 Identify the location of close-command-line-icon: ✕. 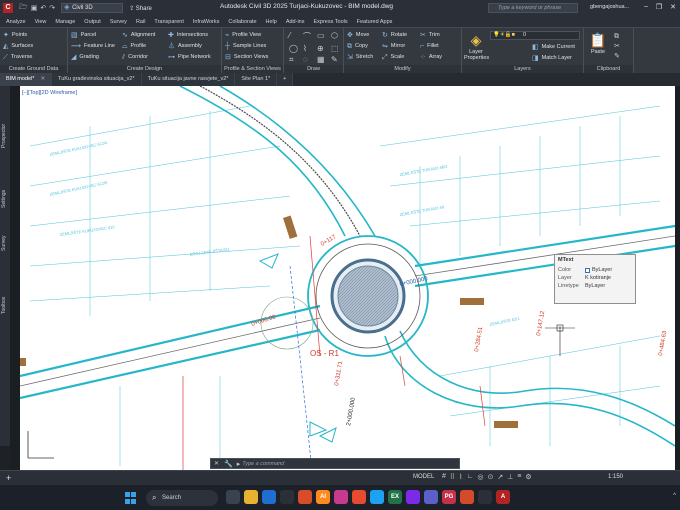
(216, 463).